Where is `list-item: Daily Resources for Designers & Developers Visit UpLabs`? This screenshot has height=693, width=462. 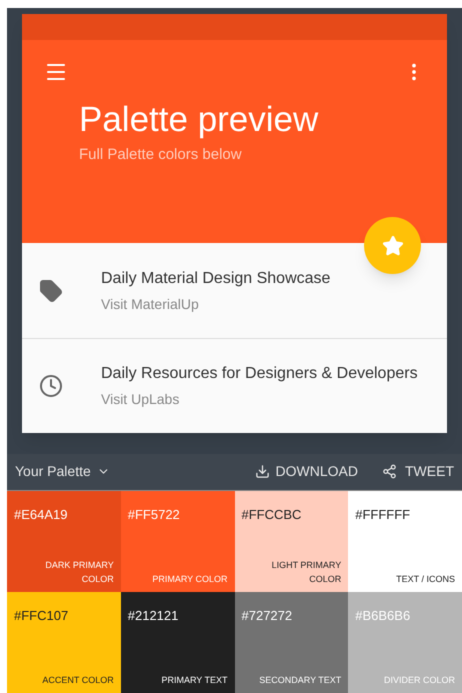 list-item: Daily Resources for Designers & Developers Visit UpLabs is located at coordinates (234, 385).